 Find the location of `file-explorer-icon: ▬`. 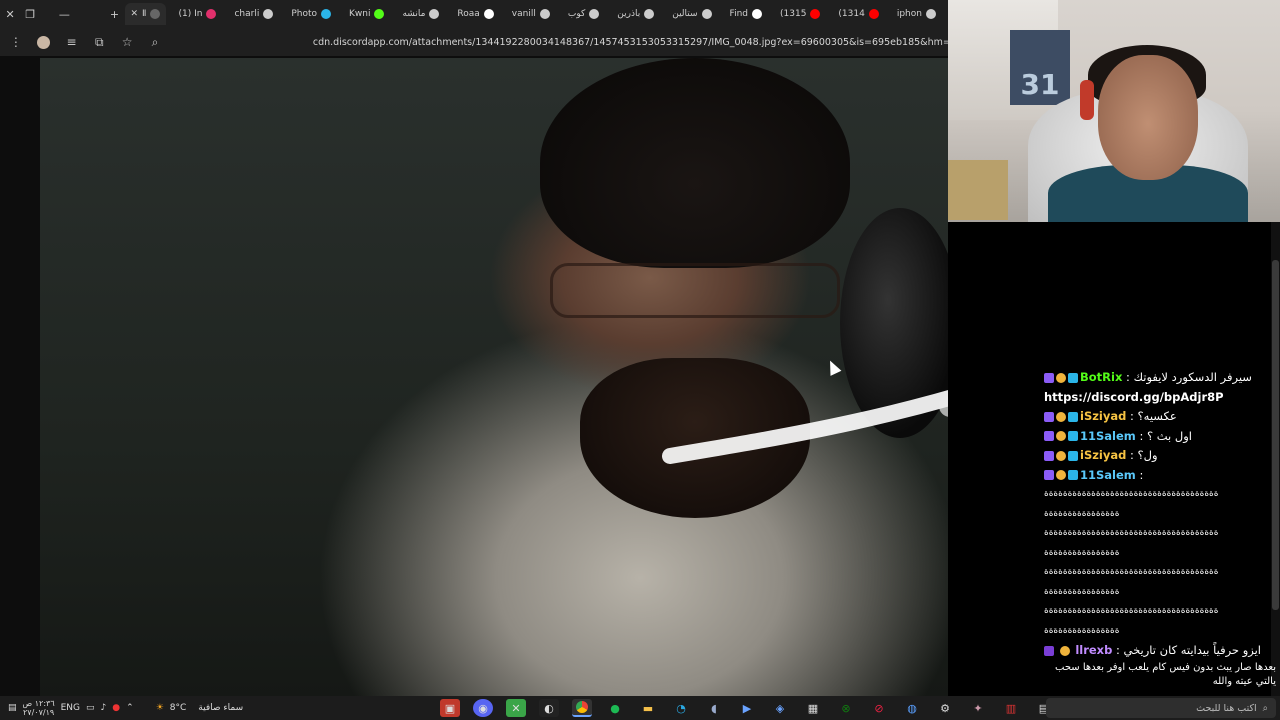

file-explorer-icon: ▬ is located at coordinates (648, 708).